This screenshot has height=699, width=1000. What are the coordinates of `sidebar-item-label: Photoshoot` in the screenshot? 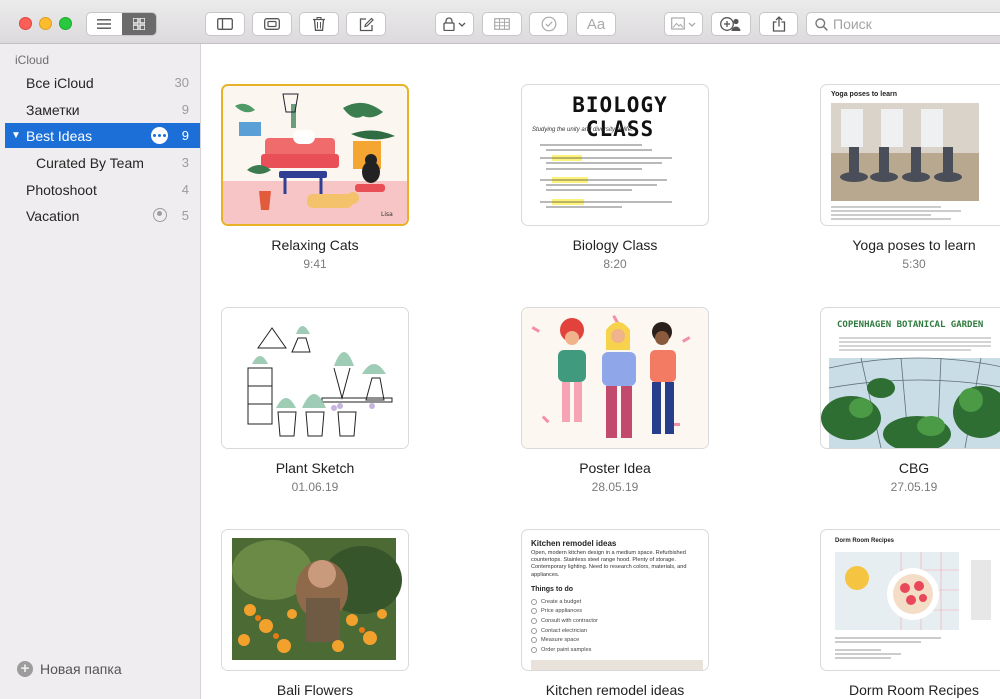 It's located at (61, 189).